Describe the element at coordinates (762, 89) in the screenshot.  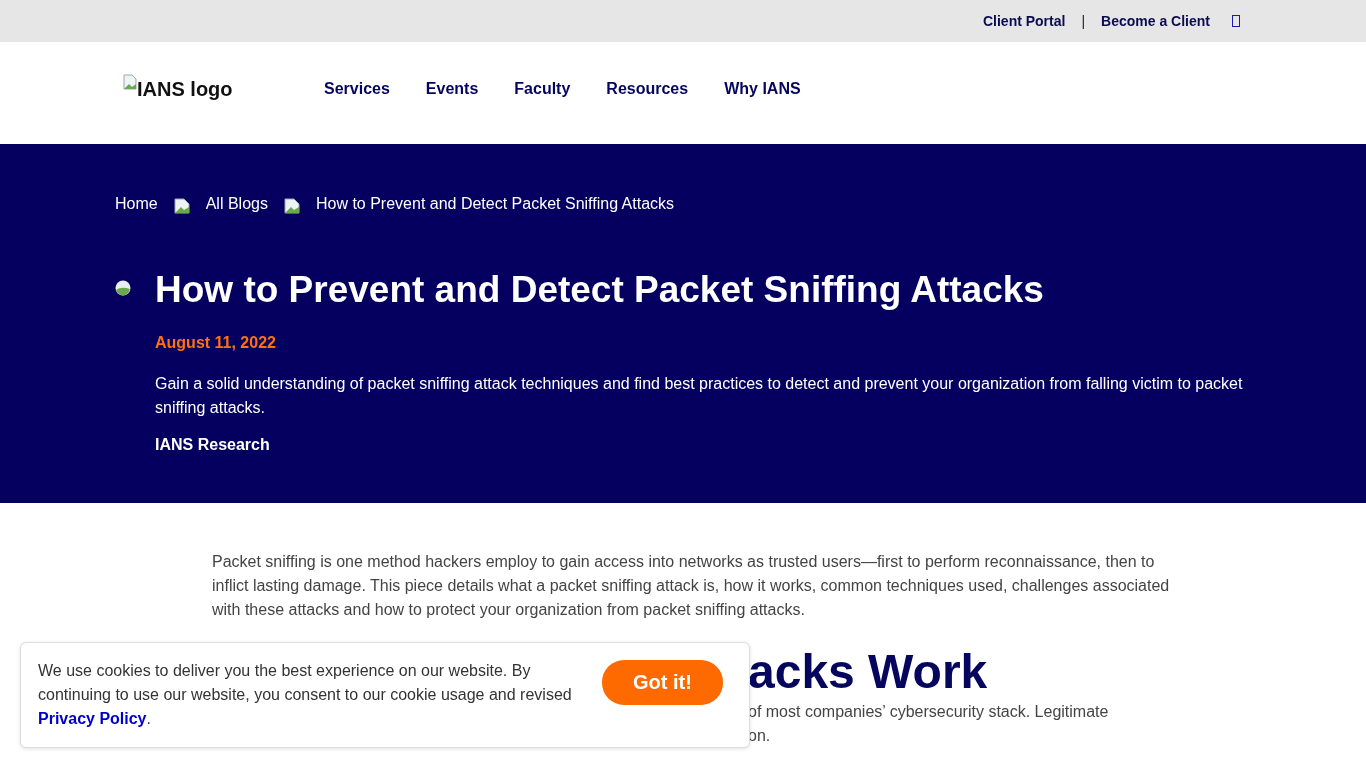
I see `nav-link: Why IANS` at that location.